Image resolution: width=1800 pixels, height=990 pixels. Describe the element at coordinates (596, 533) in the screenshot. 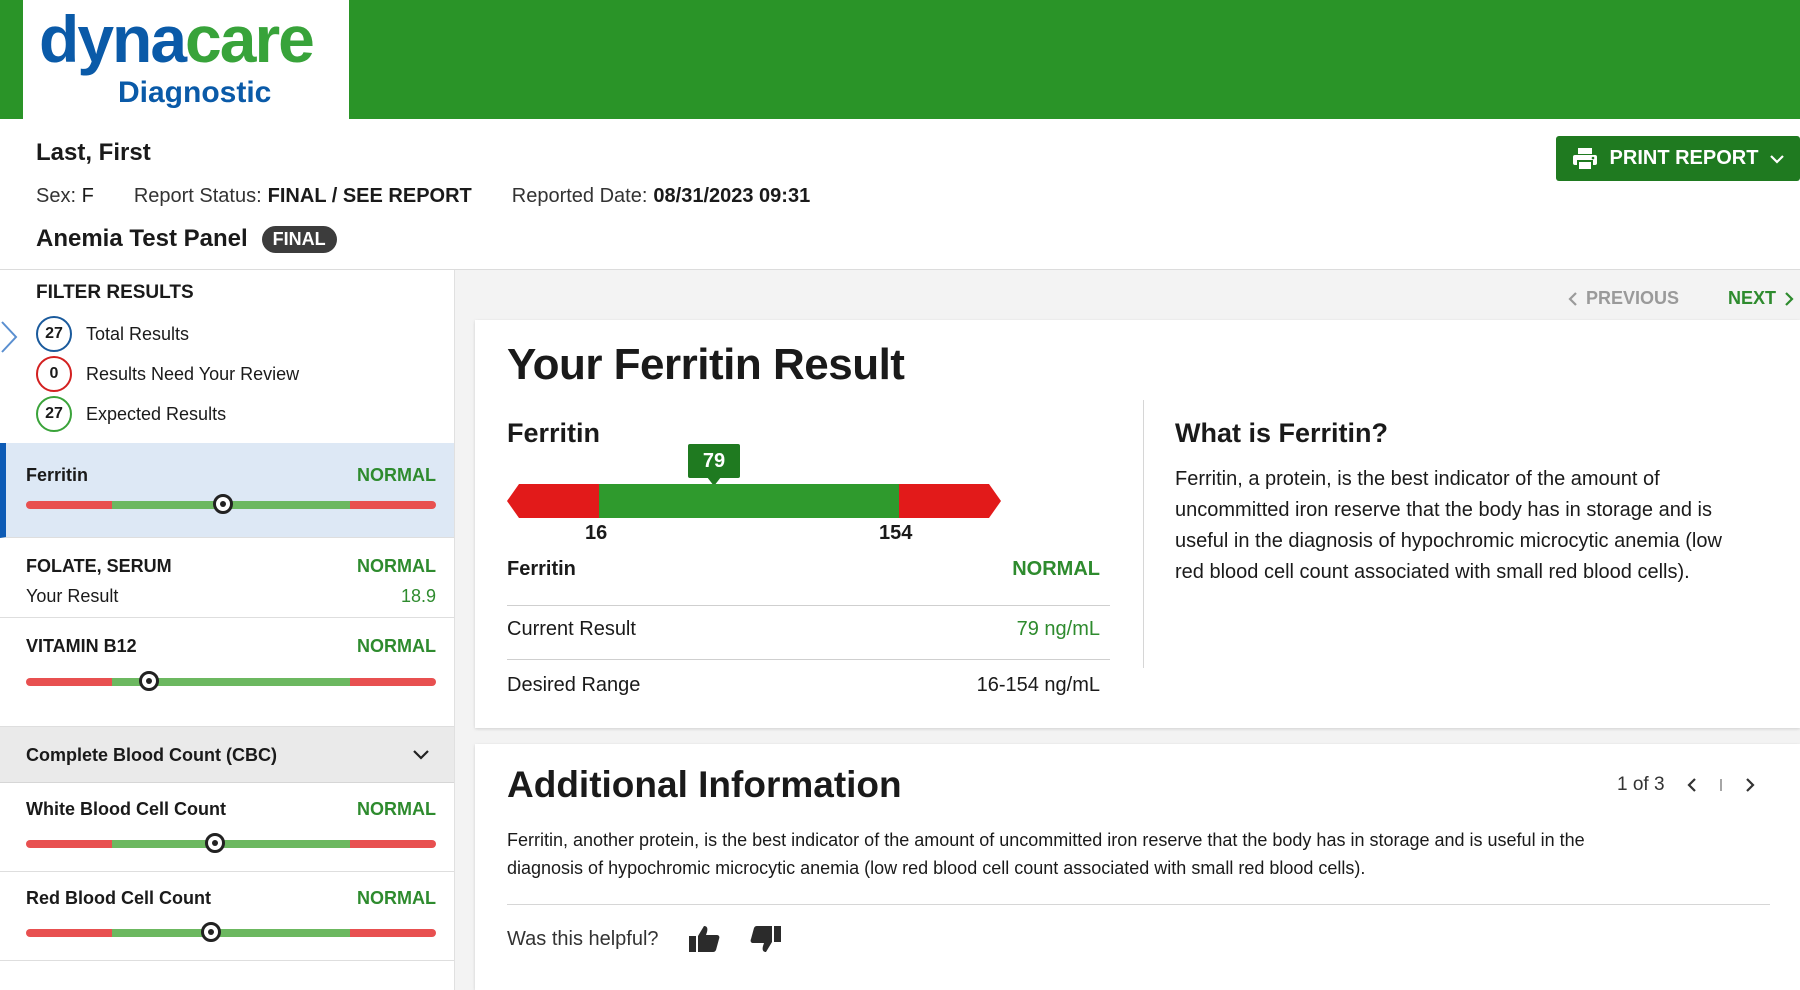

I see `range-low-label: 16` at that location.